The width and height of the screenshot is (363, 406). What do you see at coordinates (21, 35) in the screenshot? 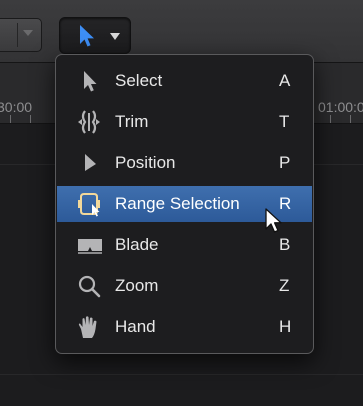
I see `previous-tool-control` at bounding box center [21, 35].